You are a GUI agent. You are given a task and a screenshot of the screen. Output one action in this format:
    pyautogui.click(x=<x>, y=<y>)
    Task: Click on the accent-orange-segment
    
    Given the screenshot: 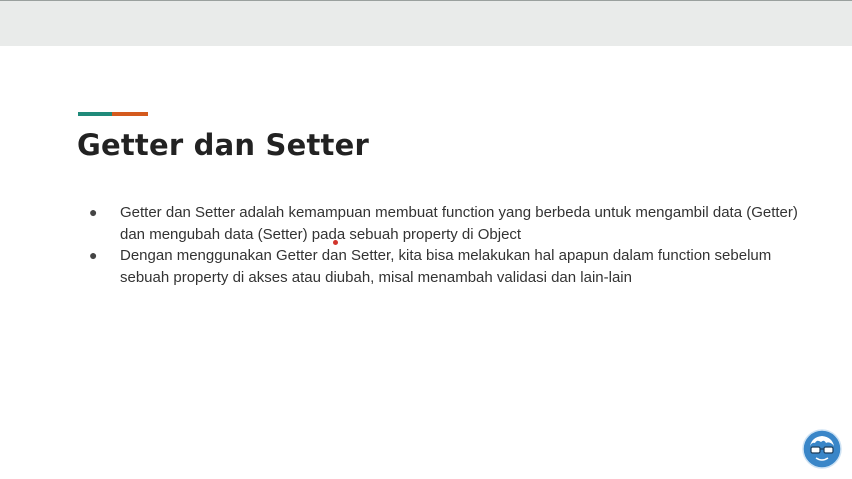 What is the action you would take?
    pyautogui.click(x=130, y=114)
    